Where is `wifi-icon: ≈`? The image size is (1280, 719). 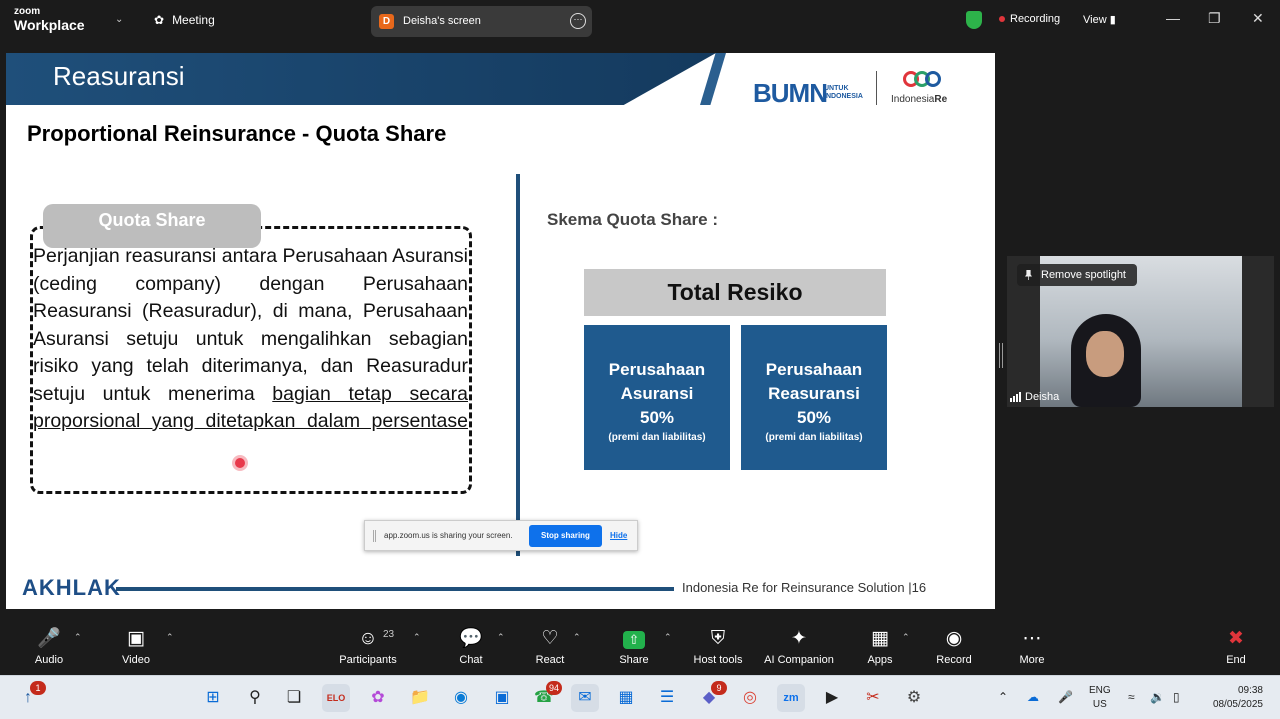
wifi-icon: ≈ is located at coordinates (1131, 697).